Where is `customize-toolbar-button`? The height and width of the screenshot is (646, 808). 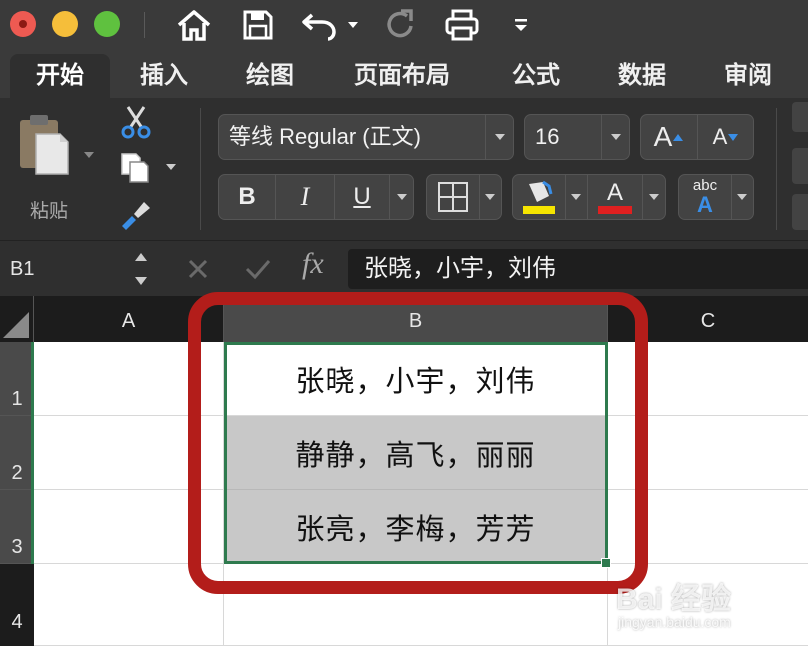 customize-toolbar-button is located at coordinates (521, 25).